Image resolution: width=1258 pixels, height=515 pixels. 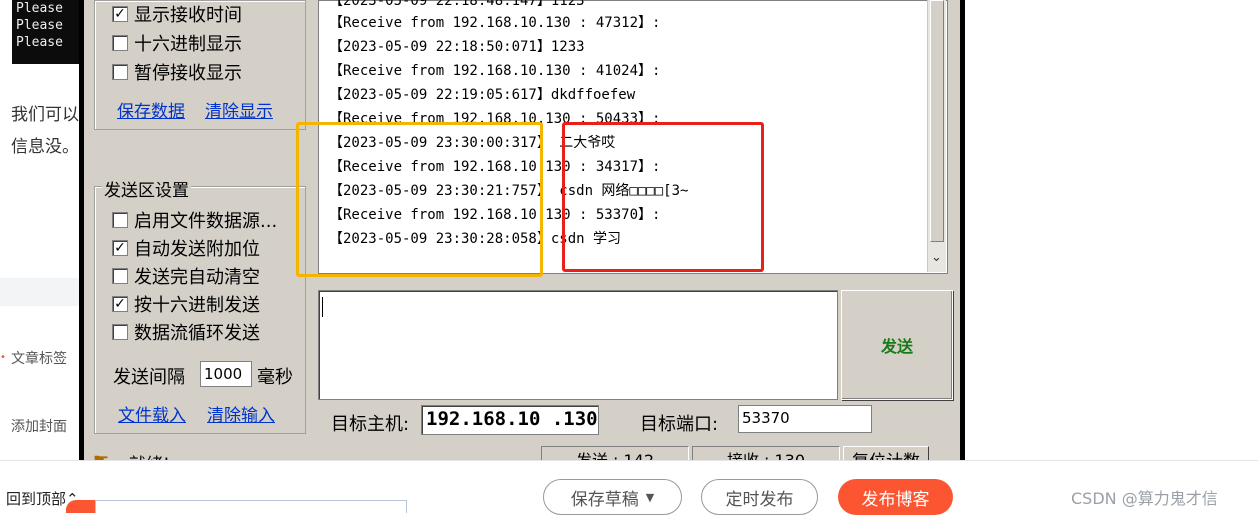 I want to click on recv-line: 【Receive from 192.168.10.130 : 47312】:, so click(x=495, y=23).